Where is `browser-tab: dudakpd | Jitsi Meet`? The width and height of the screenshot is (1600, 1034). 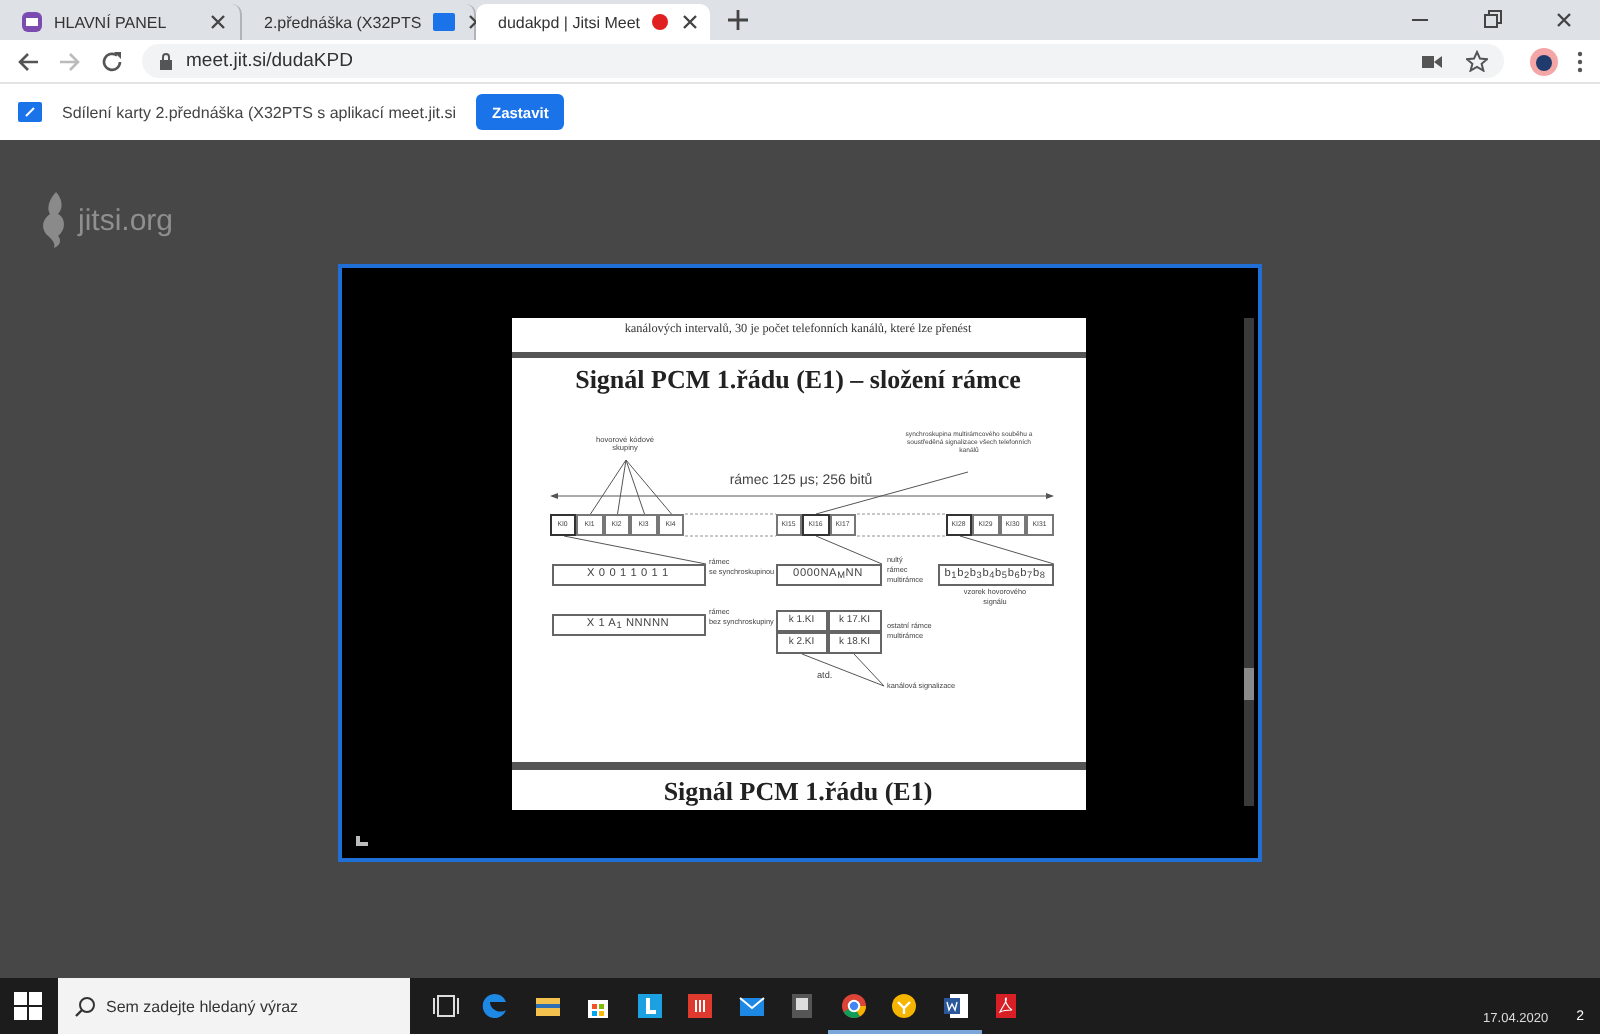
browser-tab: dudakpd | Jitsi Meet is located at coordinates (593, 22).